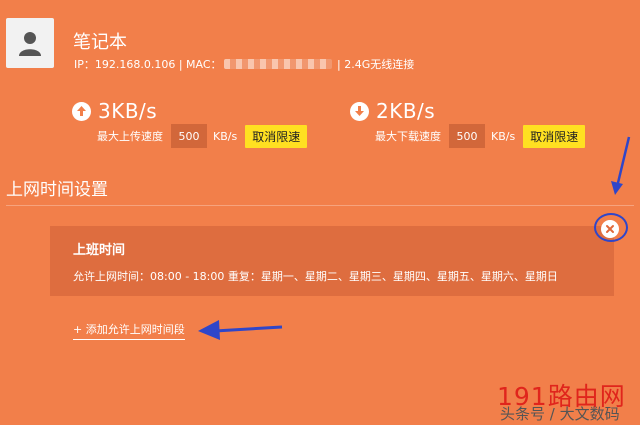 This screenshot has height=425, width=640. Describe the element at coordinates (276, 136) in the screenshot. I see `upload-cancel-limit-button: 取消限速` at that location.